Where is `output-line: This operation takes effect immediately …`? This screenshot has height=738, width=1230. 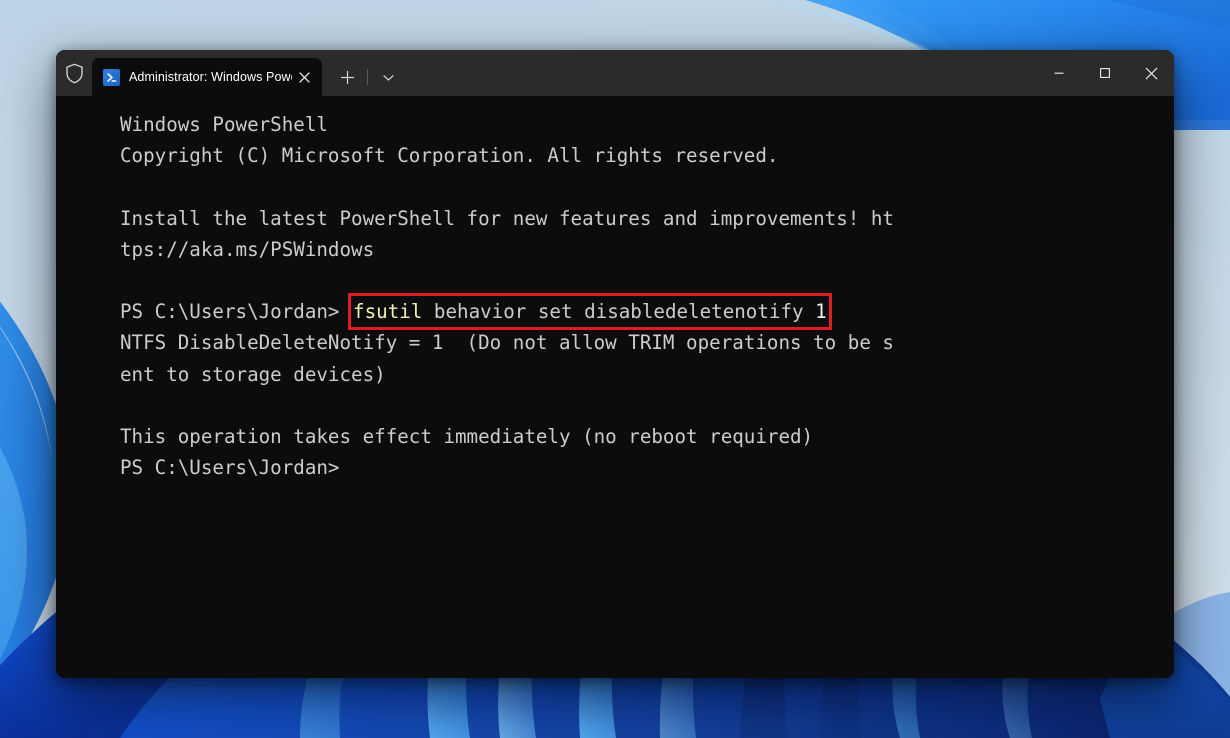 output-line: This operation takes effect immediately … is located at coordinates (467, 437).